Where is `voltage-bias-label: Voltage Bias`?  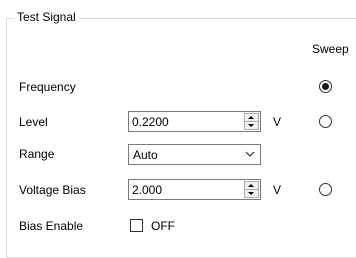 voltage-bias-label: Voltage Bias is located at coordinates (52, 190).